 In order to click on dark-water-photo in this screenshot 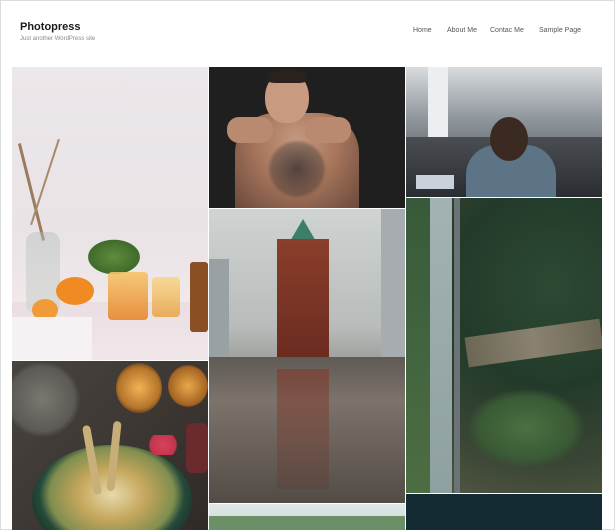, I will do `click(504, 512)`.